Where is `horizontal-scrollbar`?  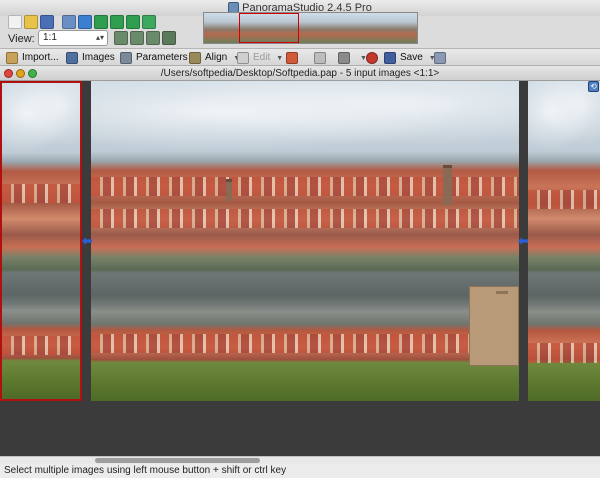 horizontal-scrollbar is located at coordinates (300, 460).